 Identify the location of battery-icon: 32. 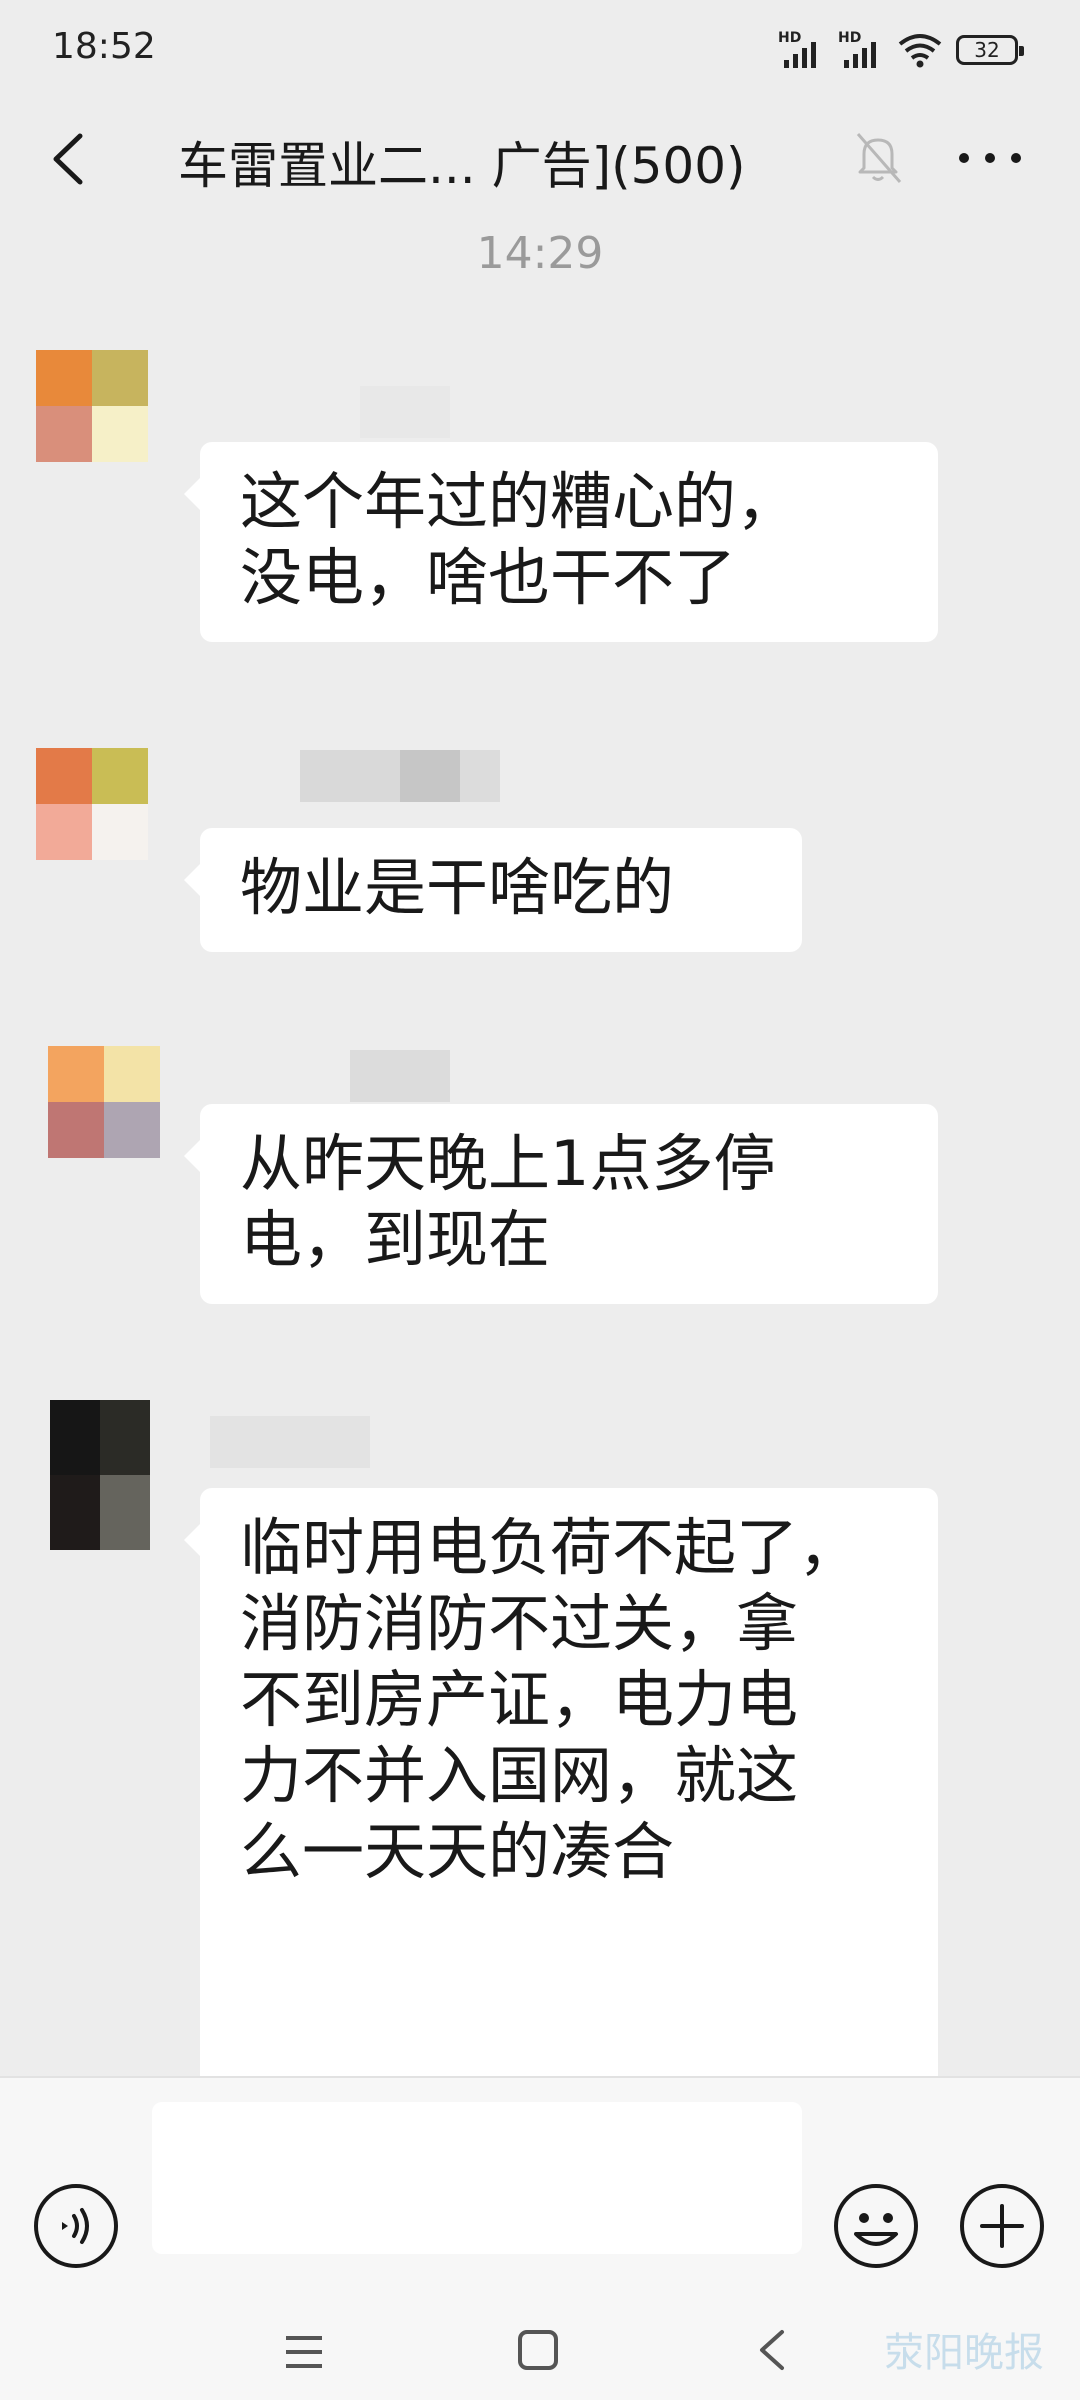
(990, 50).